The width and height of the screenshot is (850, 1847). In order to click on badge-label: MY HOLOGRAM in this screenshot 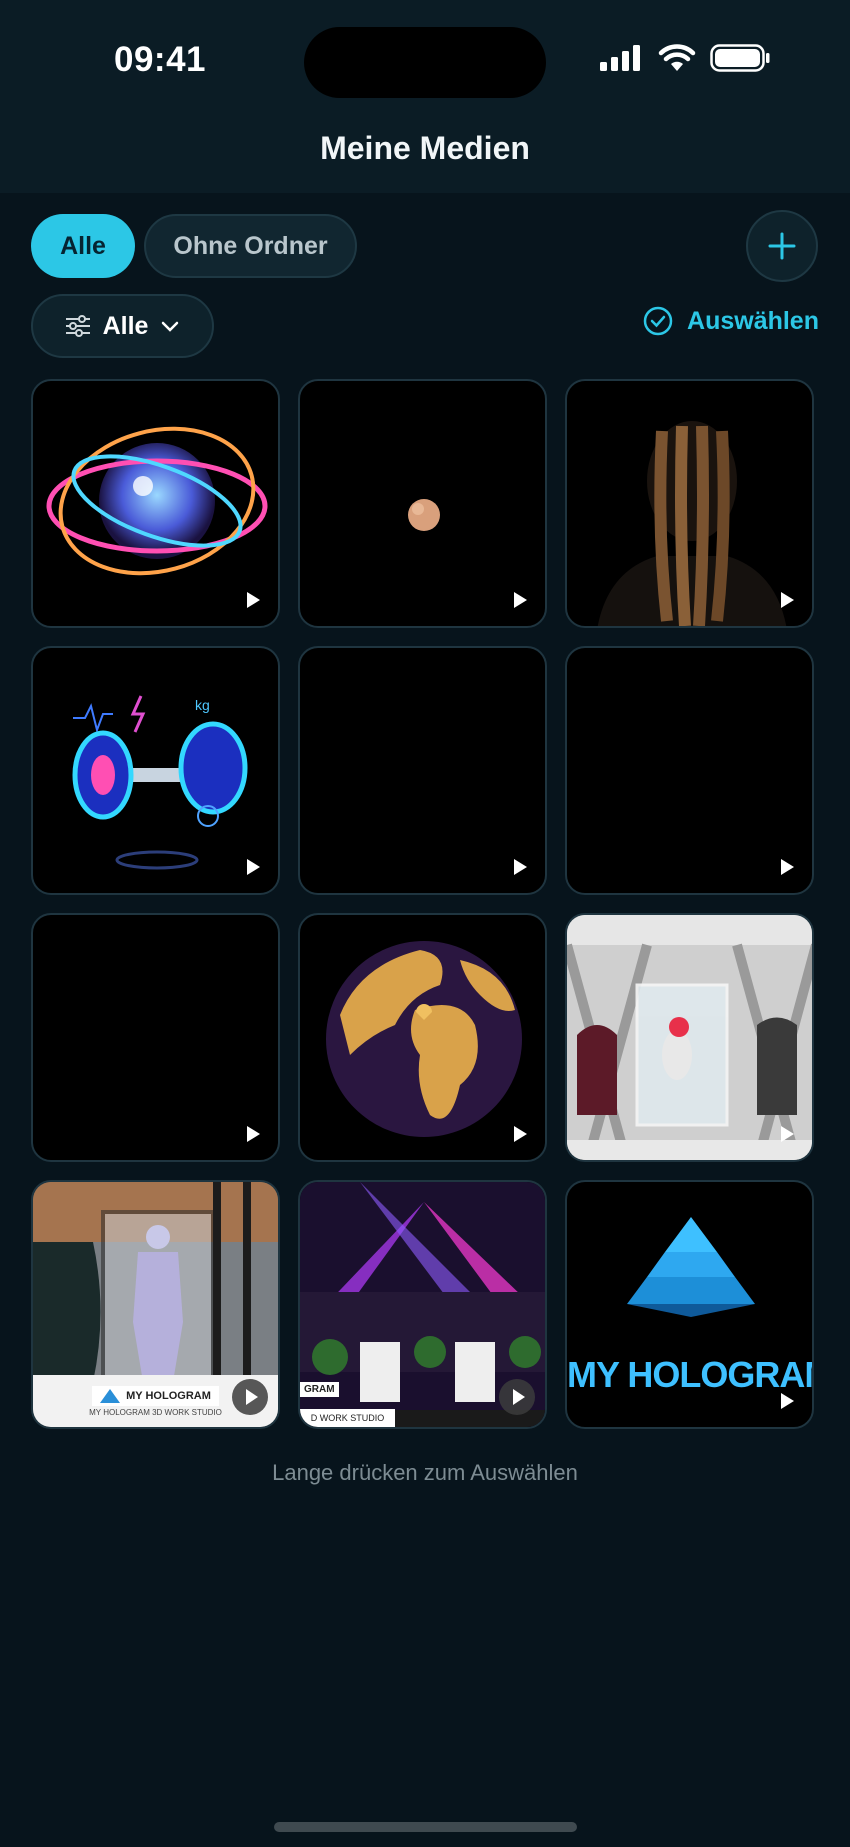, I will do `click(168, 1395)`.